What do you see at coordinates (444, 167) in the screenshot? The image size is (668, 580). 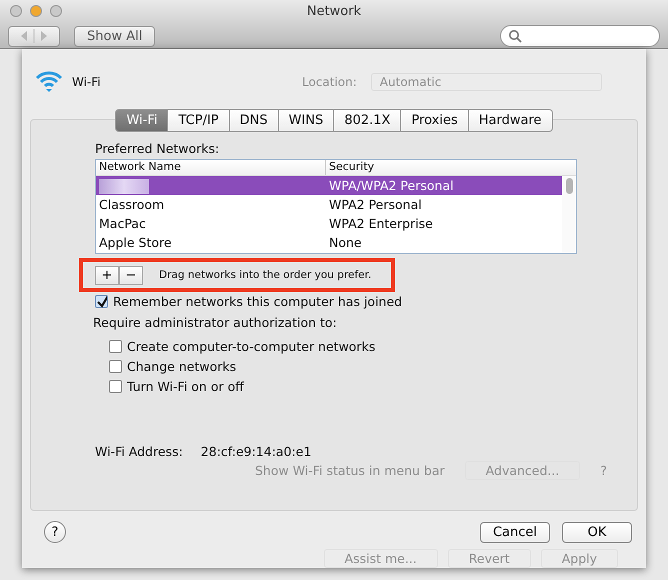 I see `column-header: Security` at bounding box center [444, 167].